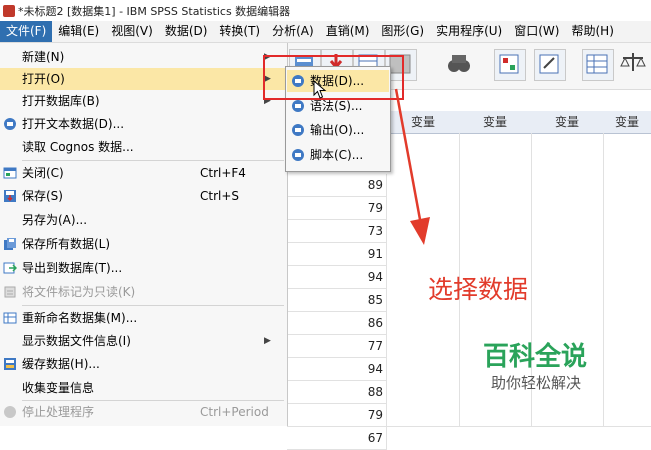 Image resolution: width=651 pixels, height=450 pixels. Describe the element at coordinates (143, 57) in the screenshot. I see `file-menu-new: 新建(N) ▶` at that location.